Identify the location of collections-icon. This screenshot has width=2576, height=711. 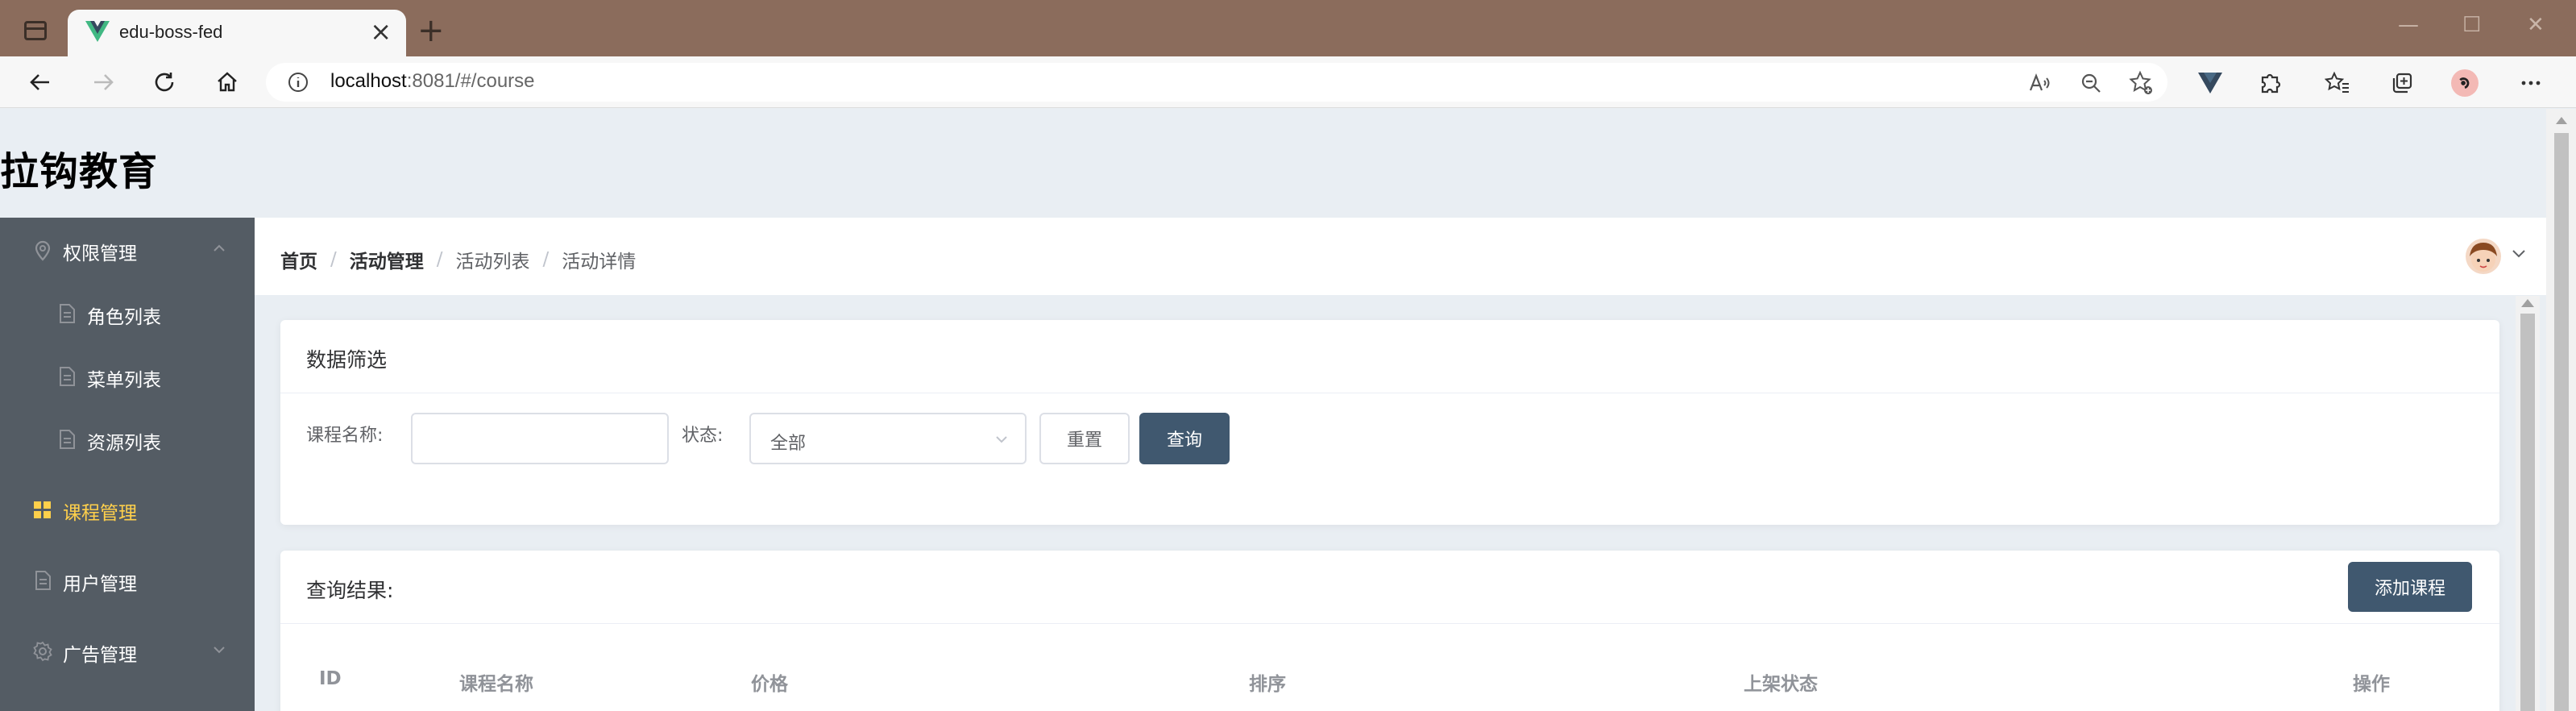
(2402, 83).